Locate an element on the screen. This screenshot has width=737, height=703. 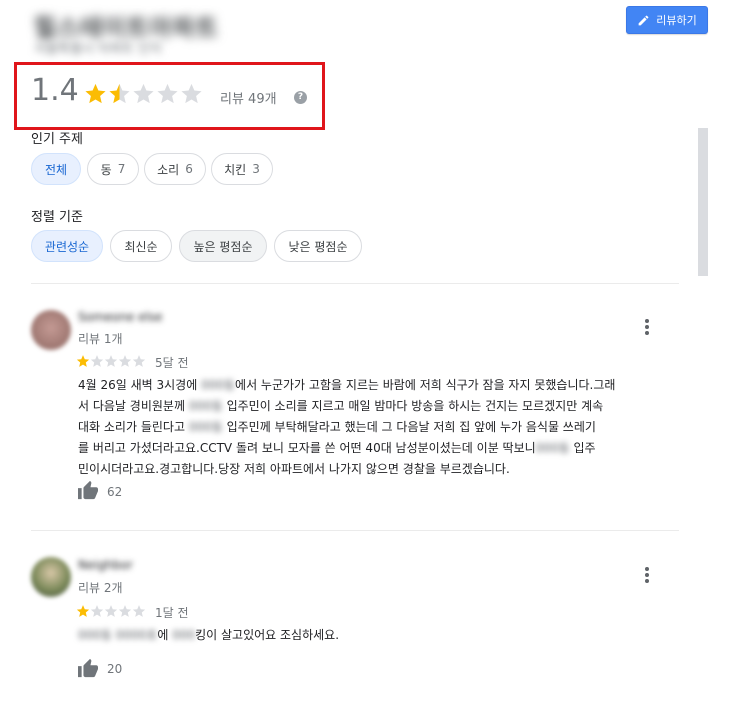
like-count: 62 is located at coordinates (115, 492).